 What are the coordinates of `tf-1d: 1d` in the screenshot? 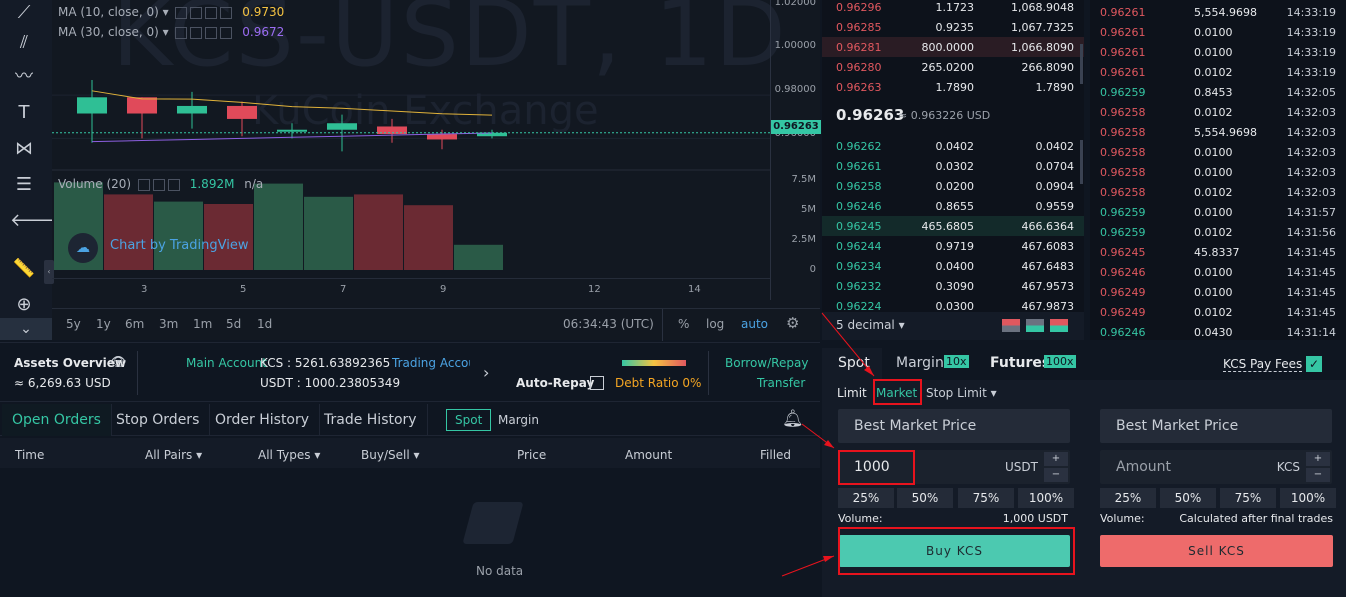 It's located at (264, 324).